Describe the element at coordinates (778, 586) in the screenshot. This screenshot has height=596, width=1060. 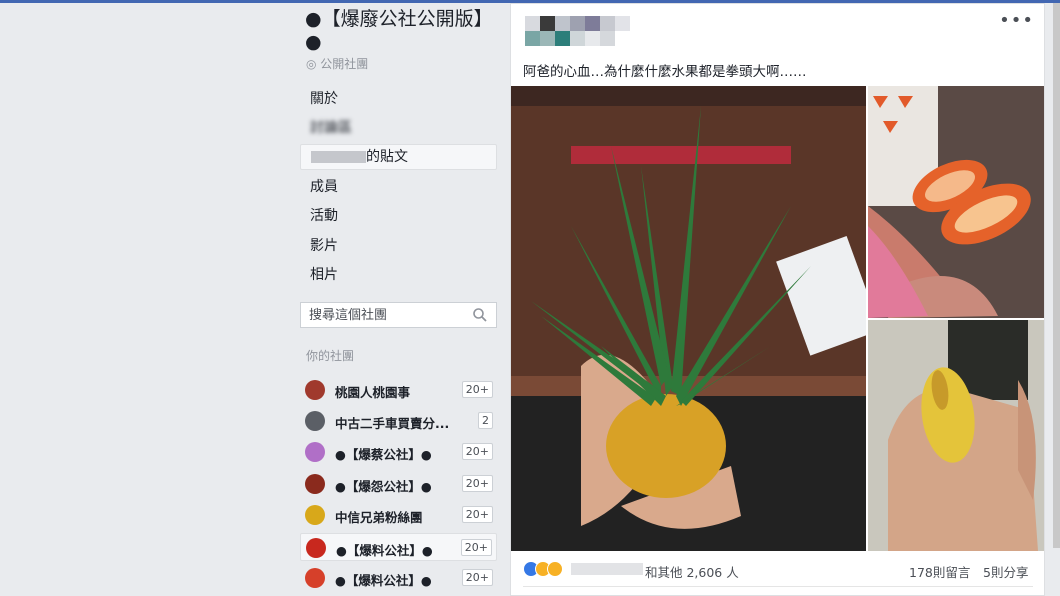
I see `post-divider` at that location.